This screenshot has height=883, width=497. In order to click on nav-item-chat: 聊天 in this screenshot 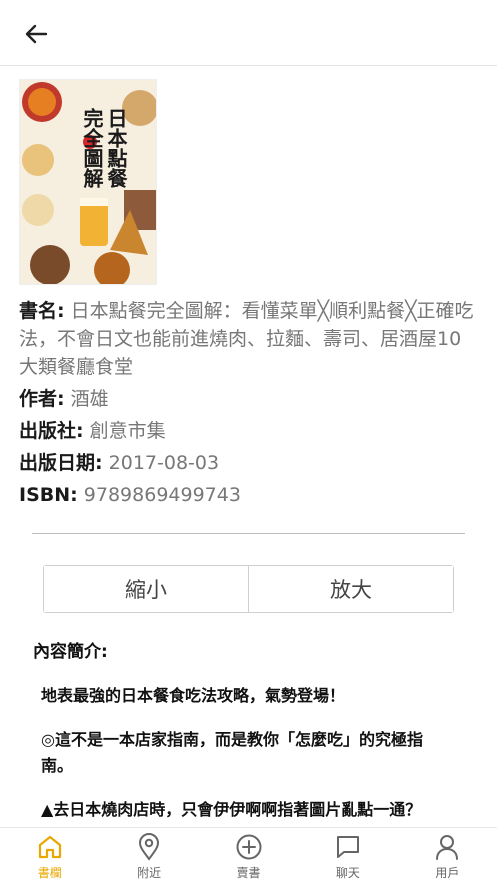, I will do `click(347, 855)`.